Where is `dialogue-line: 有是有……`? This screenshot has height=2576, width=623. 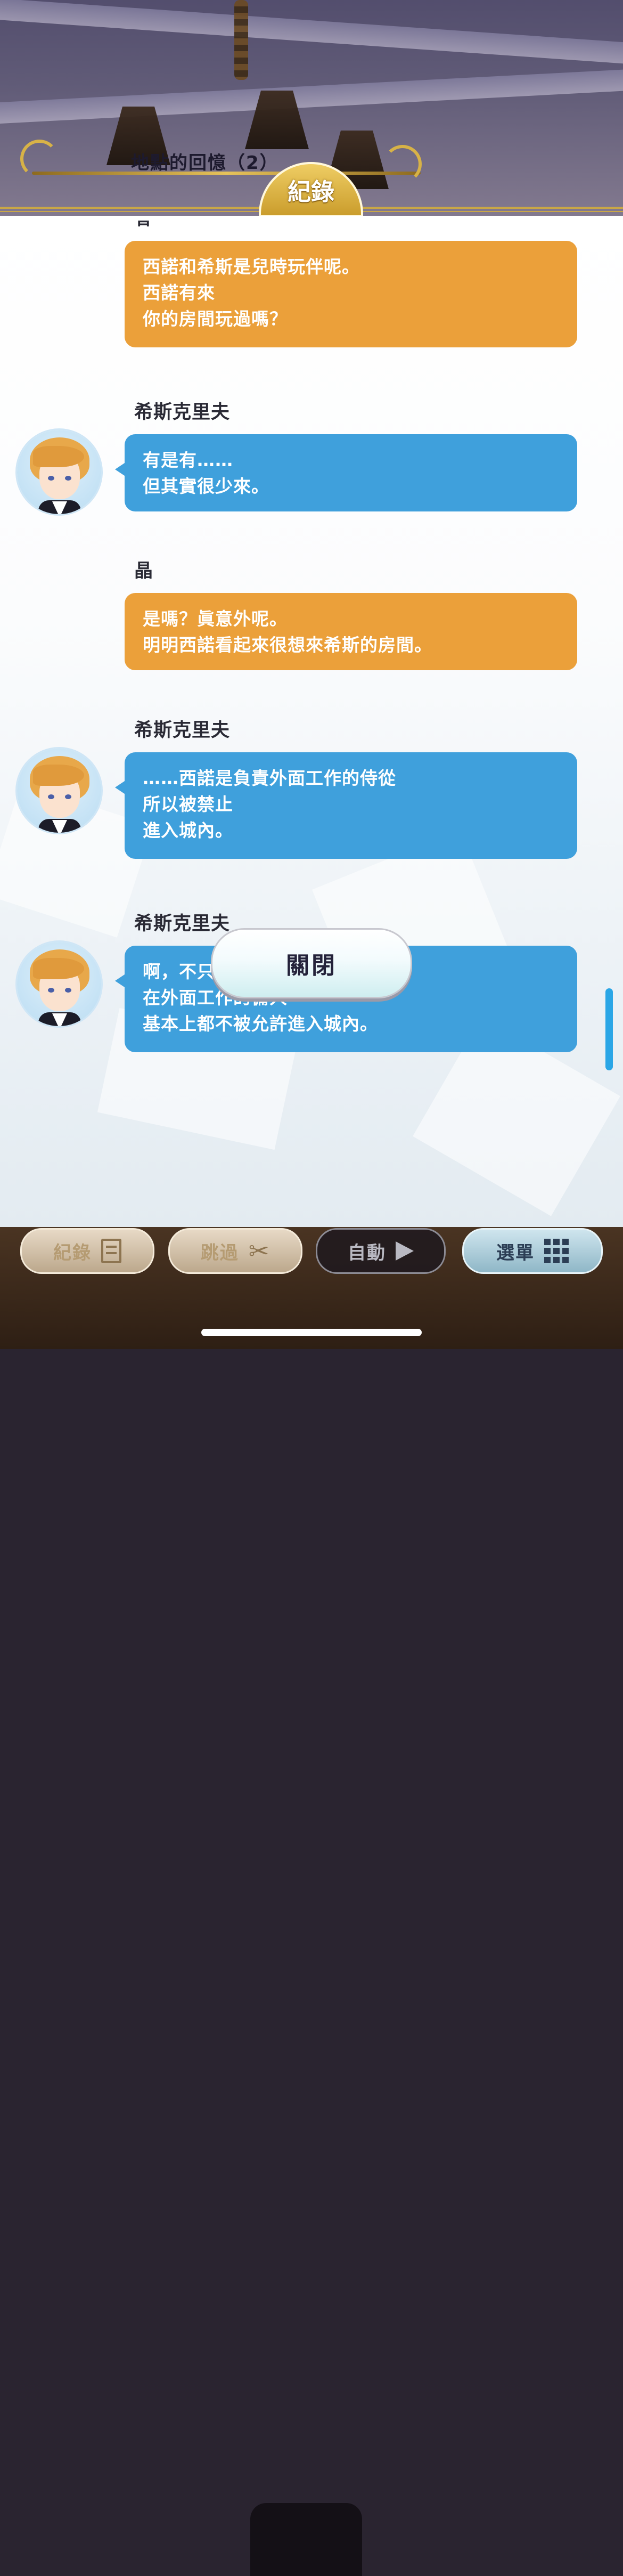 dialogue-line: 有是有…… is located at coordinates (188, 460).